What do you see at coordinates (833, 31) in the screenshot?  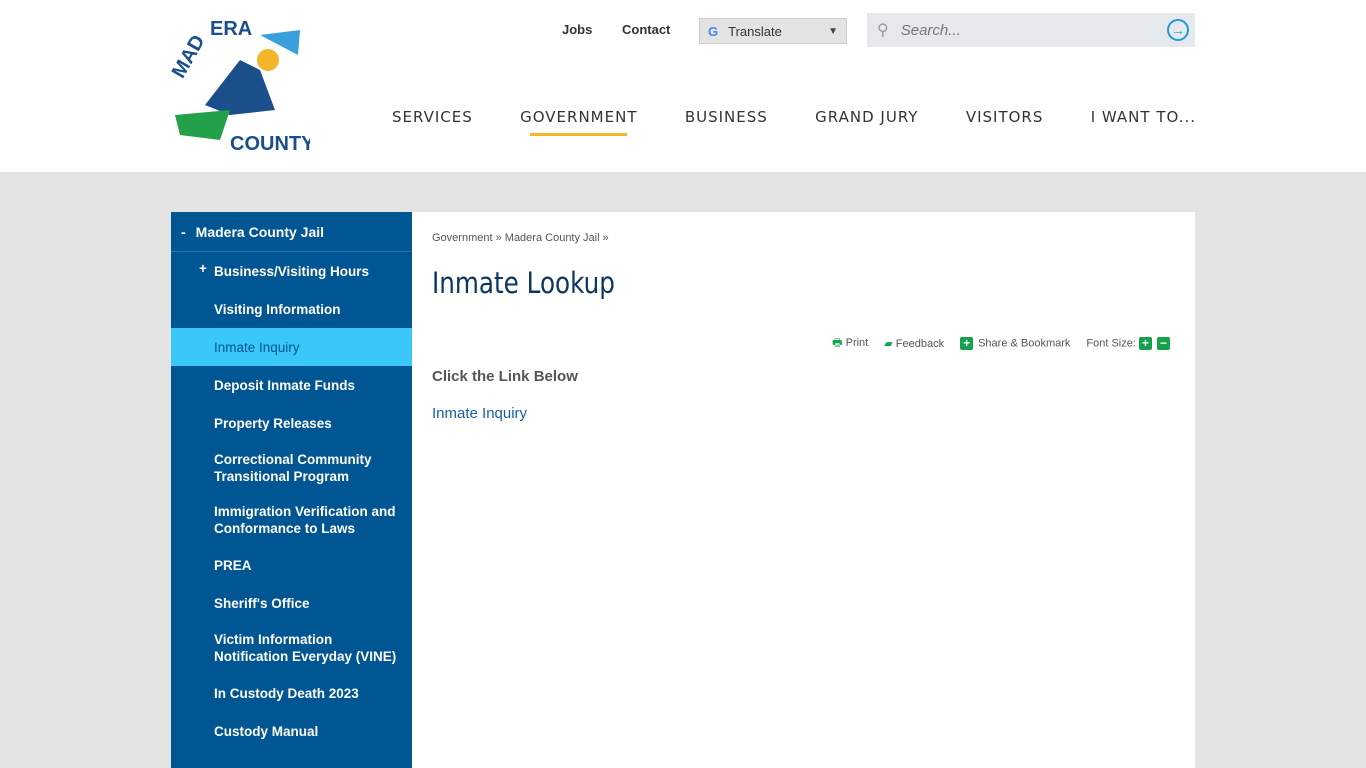 I see `chevron-down-icon: ▼` at bounding box center [833, 31].